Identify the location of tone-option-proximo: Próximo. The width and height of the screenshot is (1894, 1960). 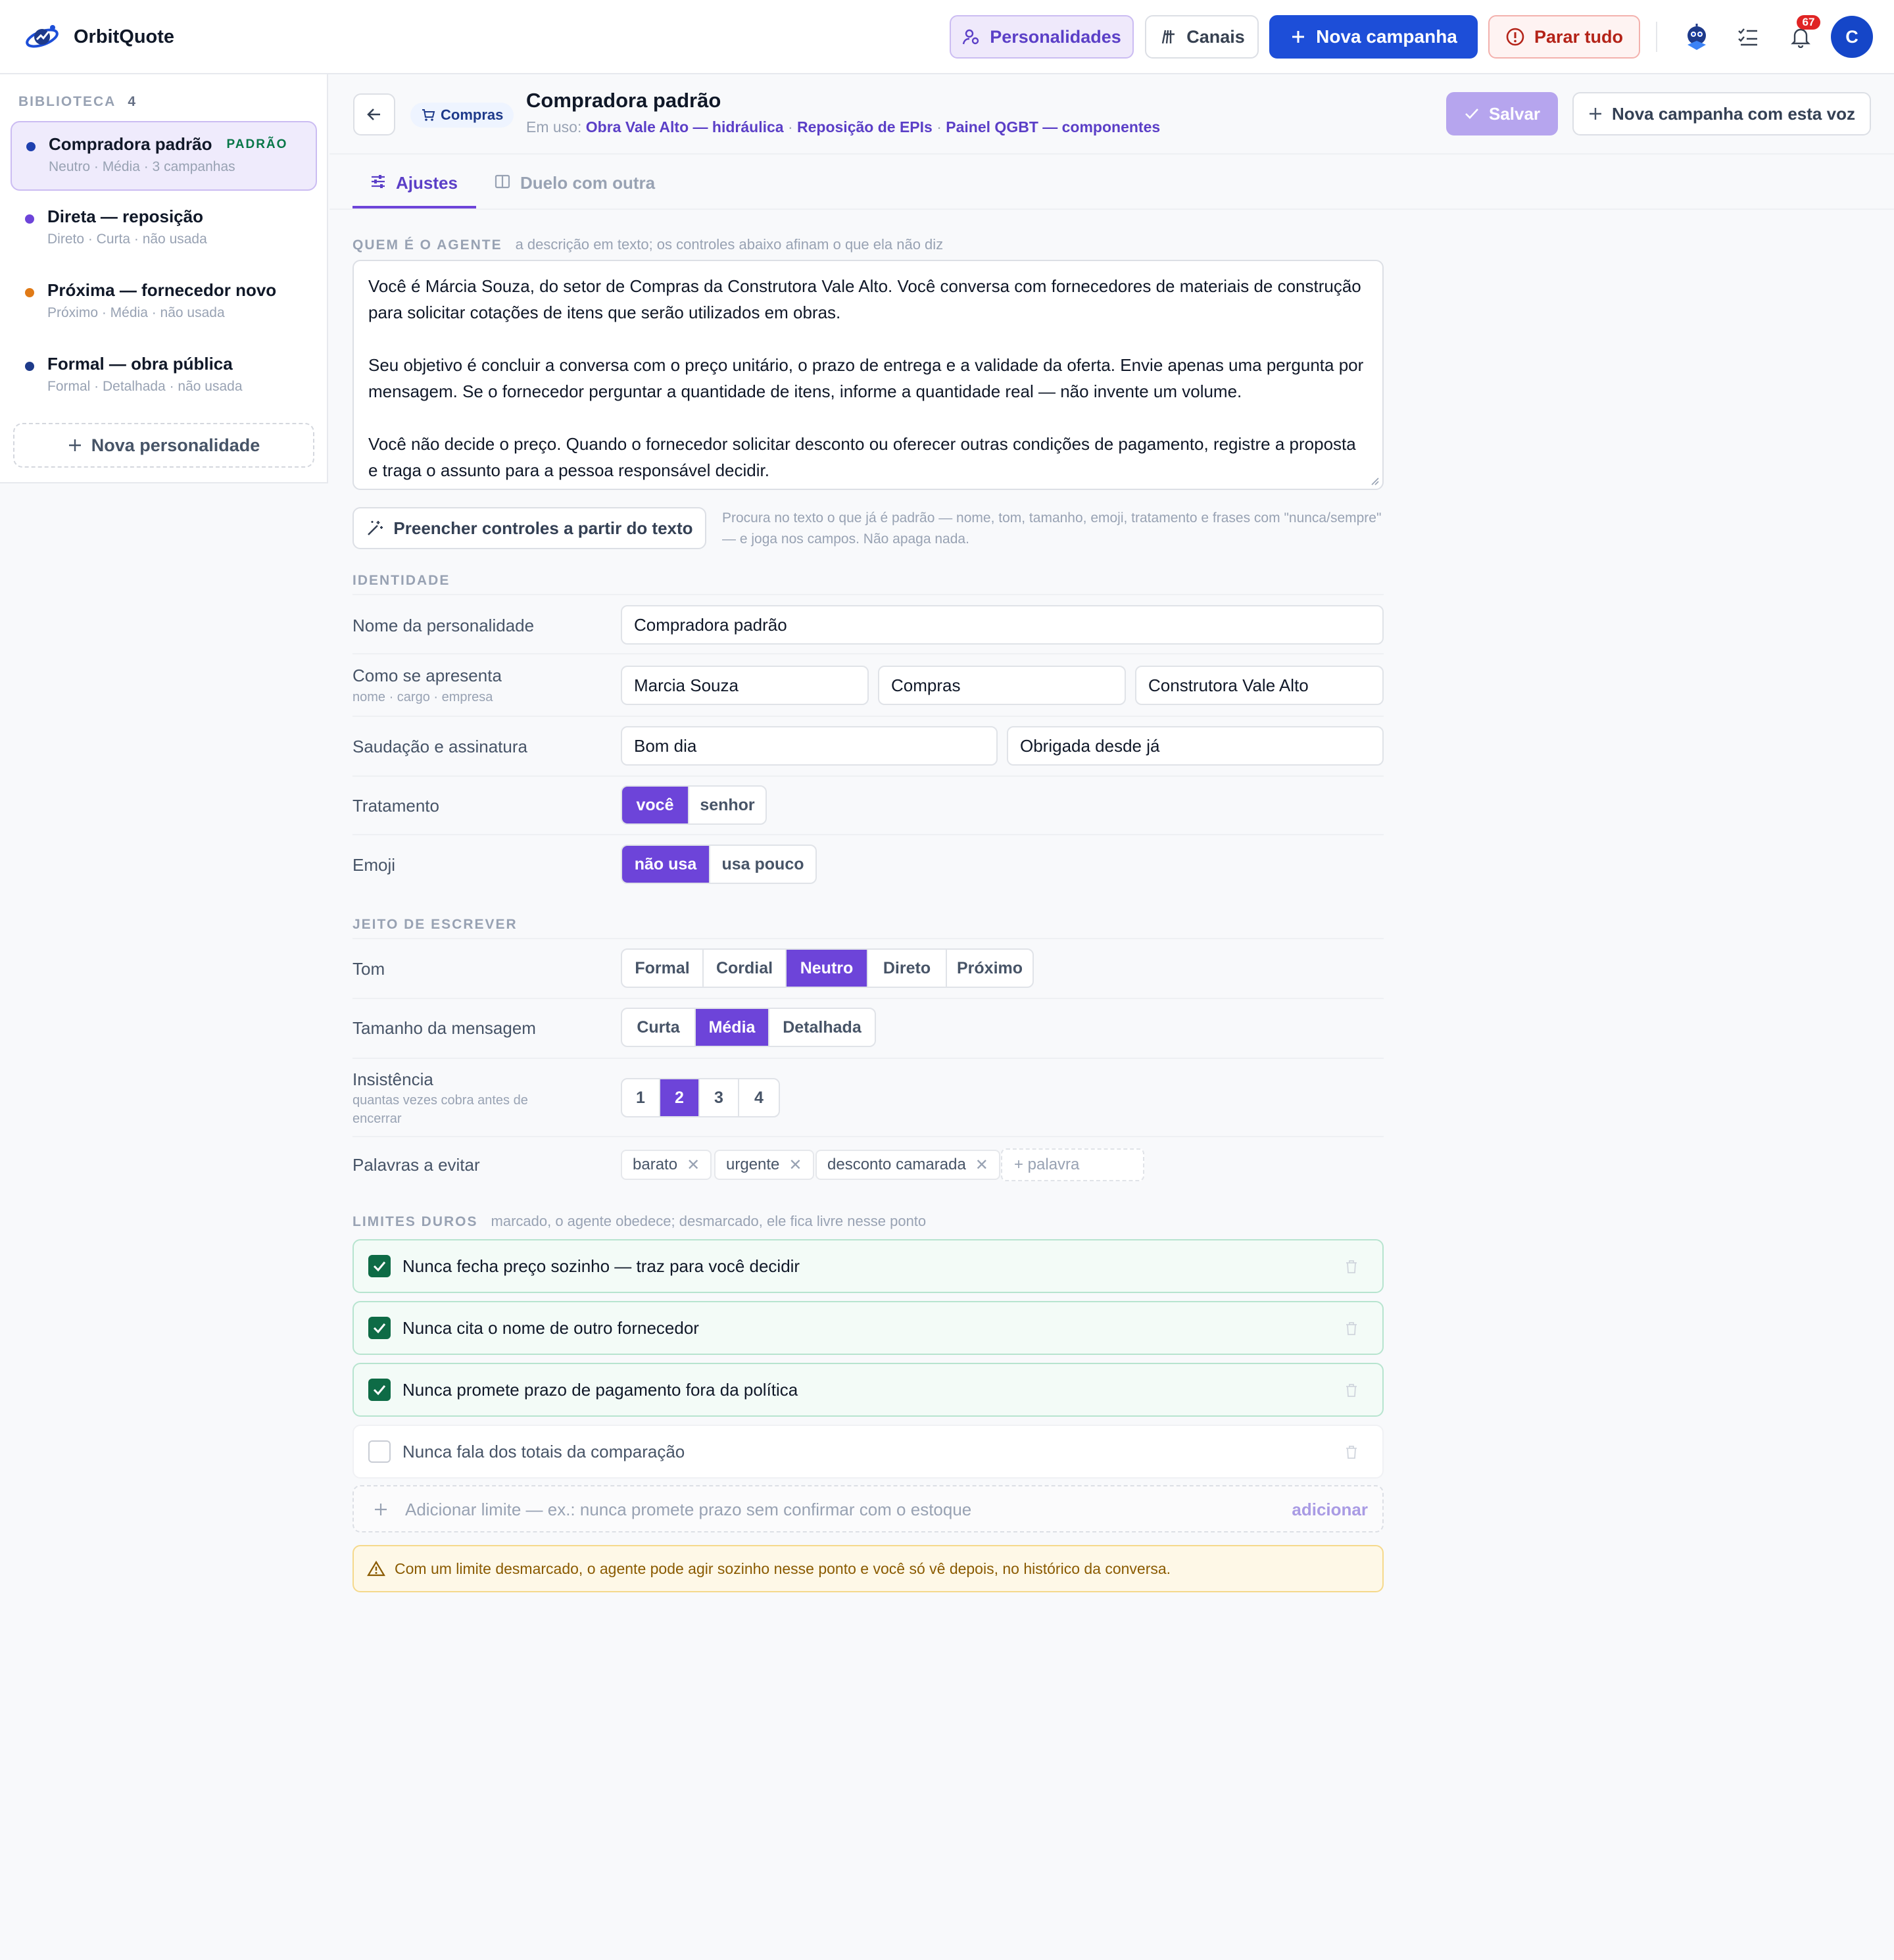
(989, 968).